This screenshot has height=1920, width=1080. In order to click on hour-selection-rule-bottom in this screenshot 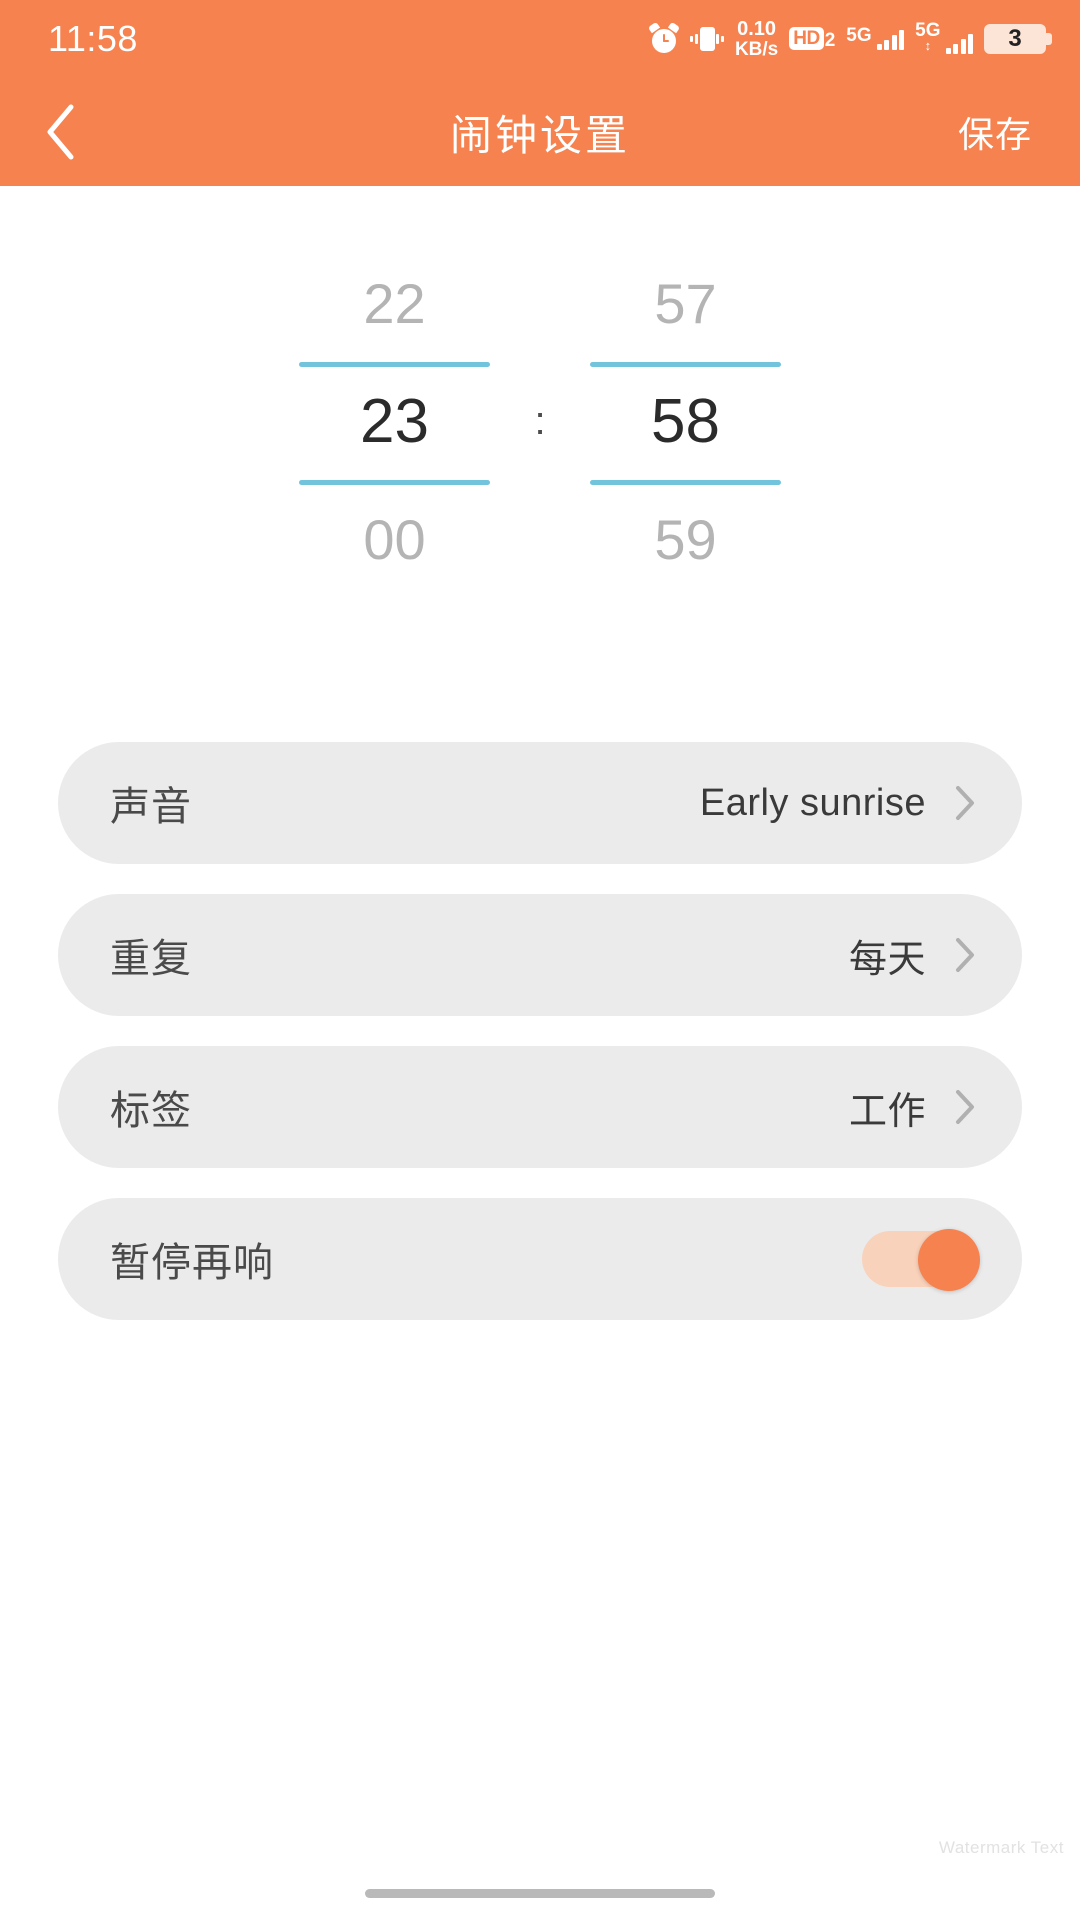, I will do `click(394, 482)`.